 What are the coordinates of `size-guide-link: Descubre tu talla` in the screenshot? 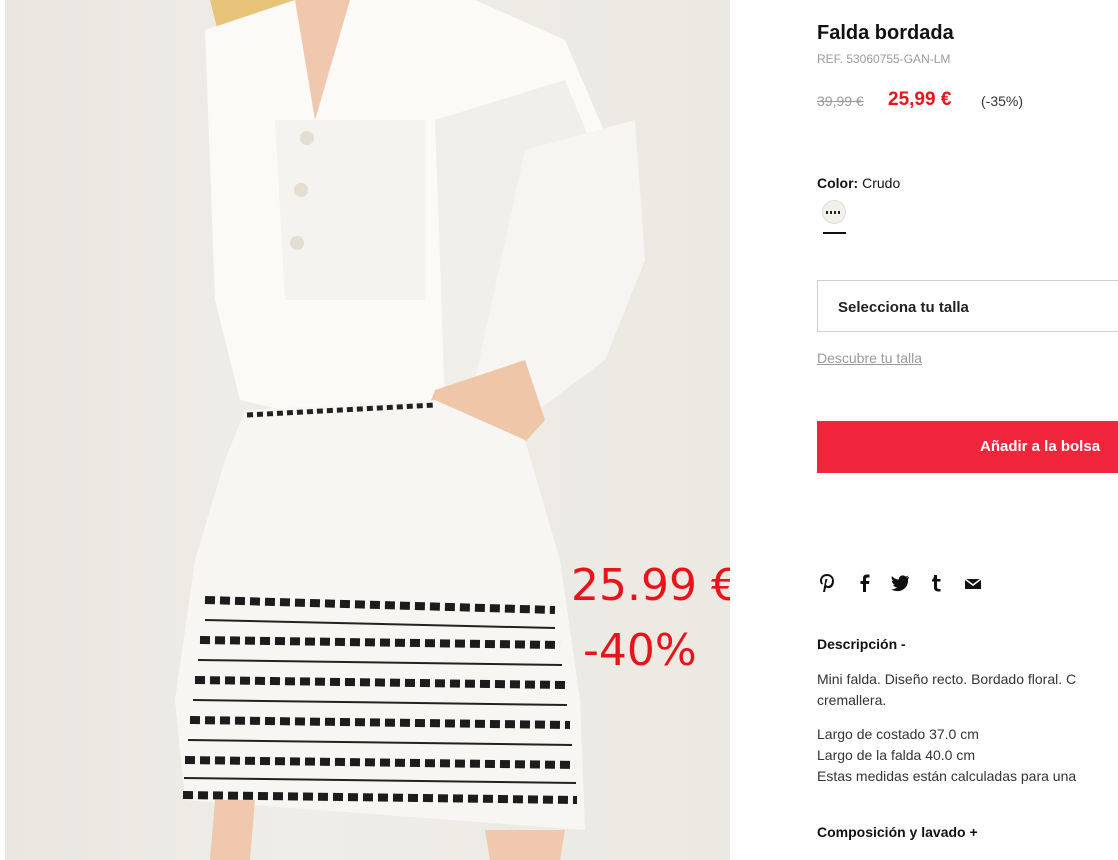 It's located at (869, 358).